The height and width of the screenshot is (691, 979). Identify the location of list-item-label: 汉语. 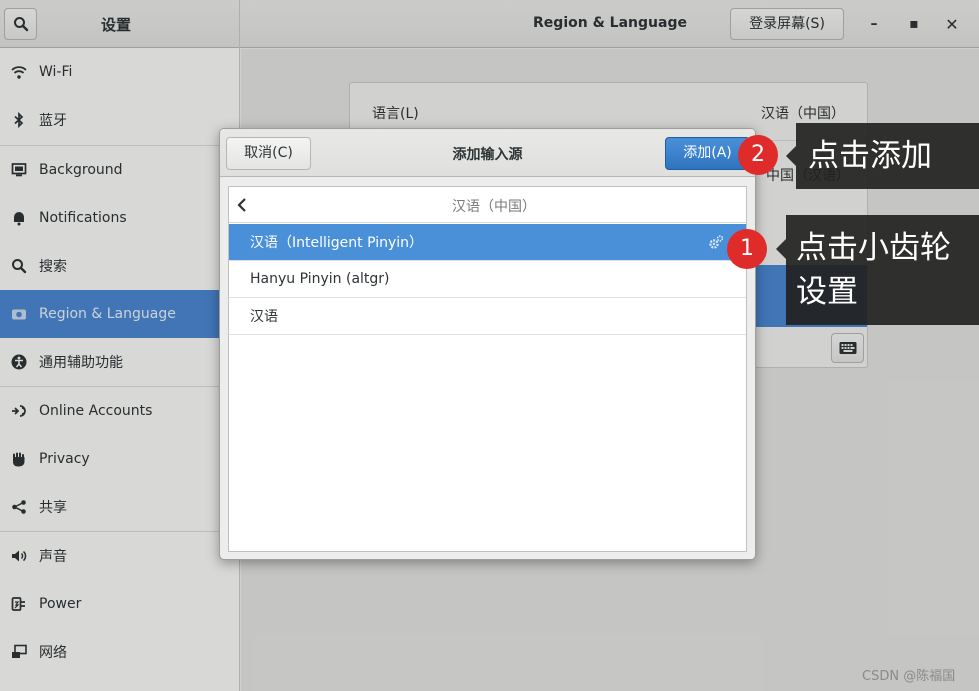
(264, 317).